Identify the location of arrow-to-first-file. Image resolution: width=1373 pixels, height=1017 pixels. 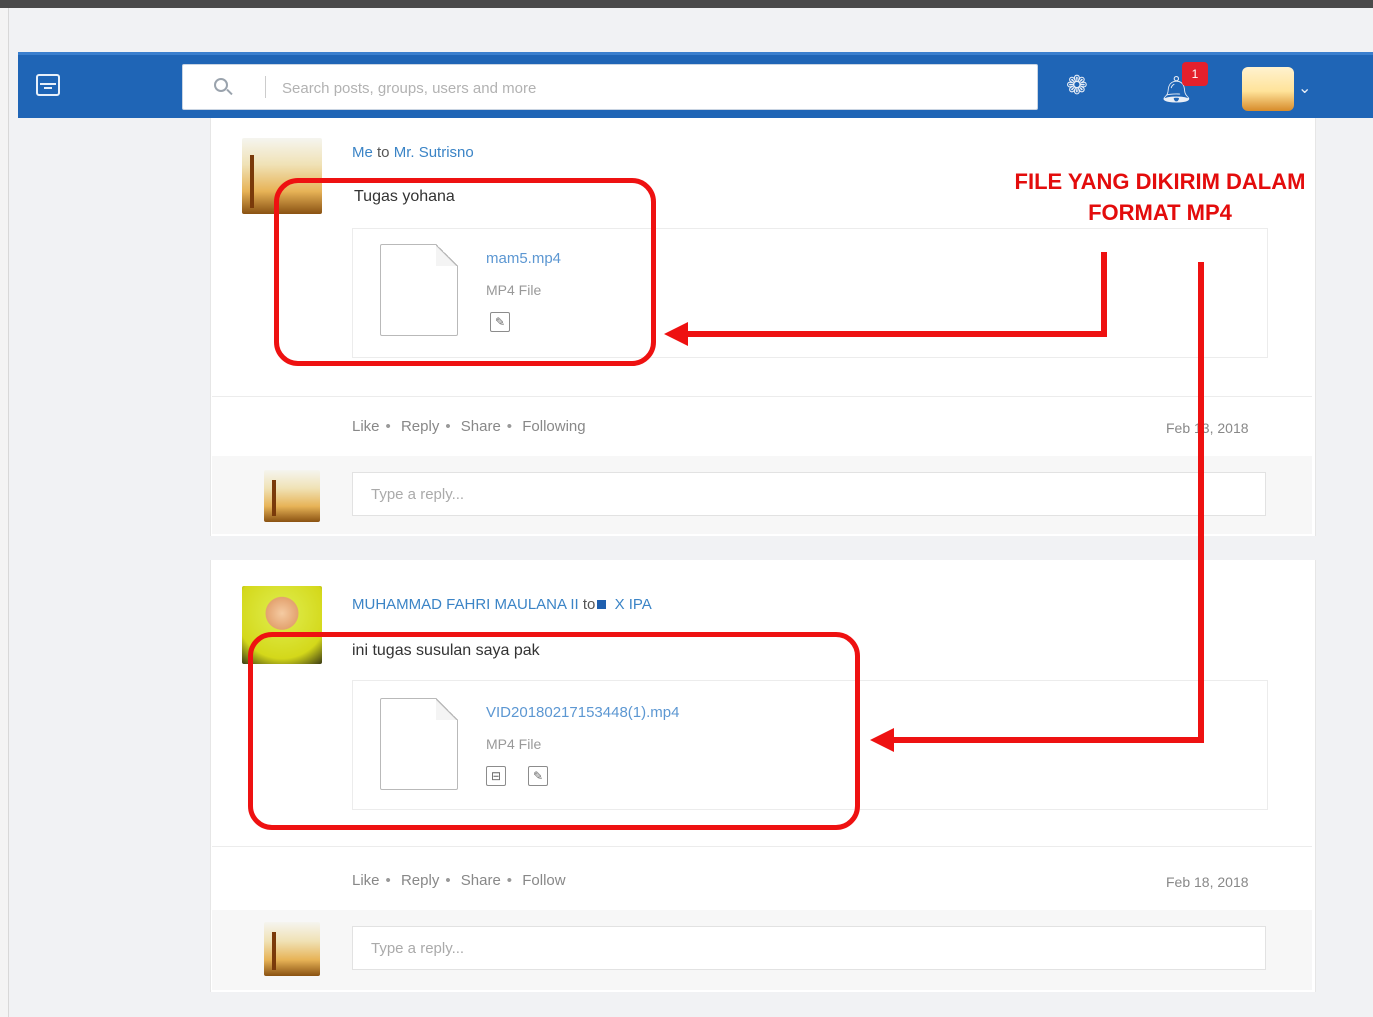
(895, 294).